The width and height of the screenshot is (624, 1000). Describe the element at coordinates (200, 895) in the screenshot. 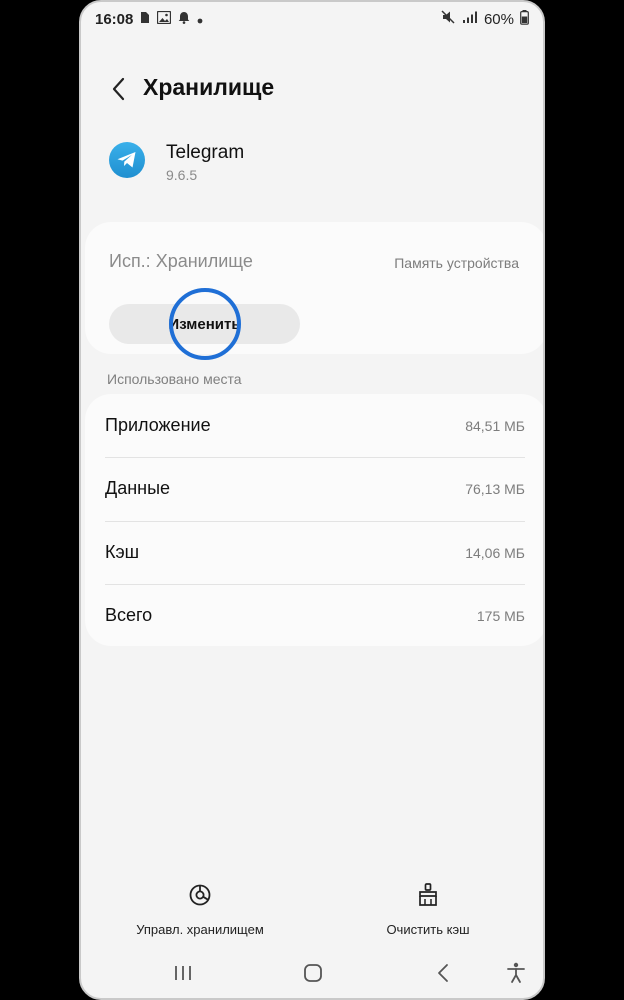

I see `storage-chart-icon` at that location.